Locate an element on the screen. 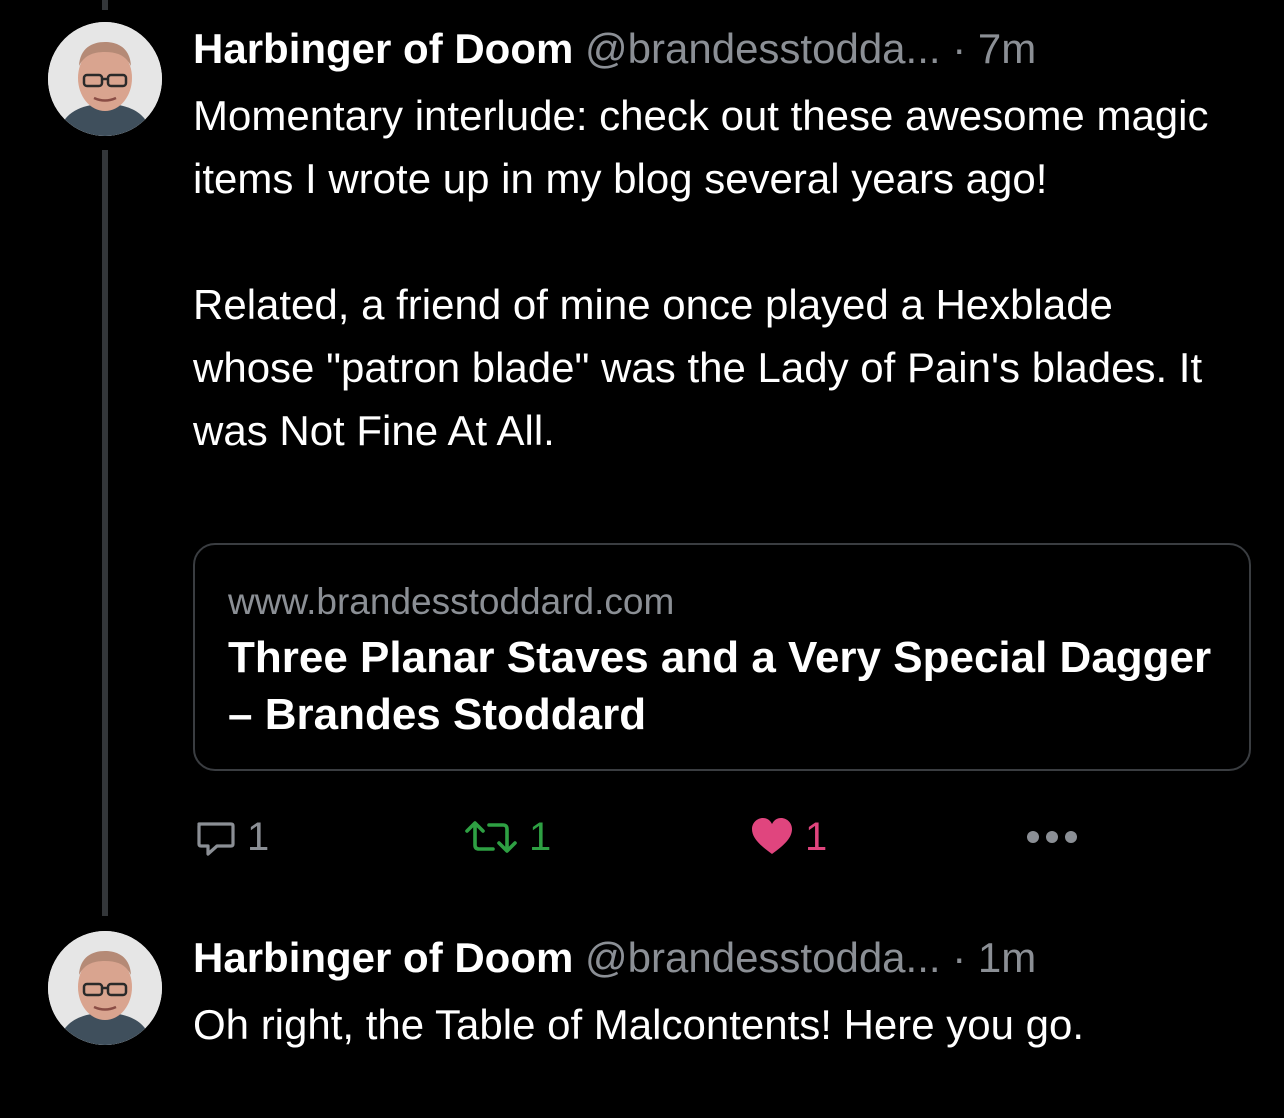  timestamp: 1m is located at coordinates (1007, 957).